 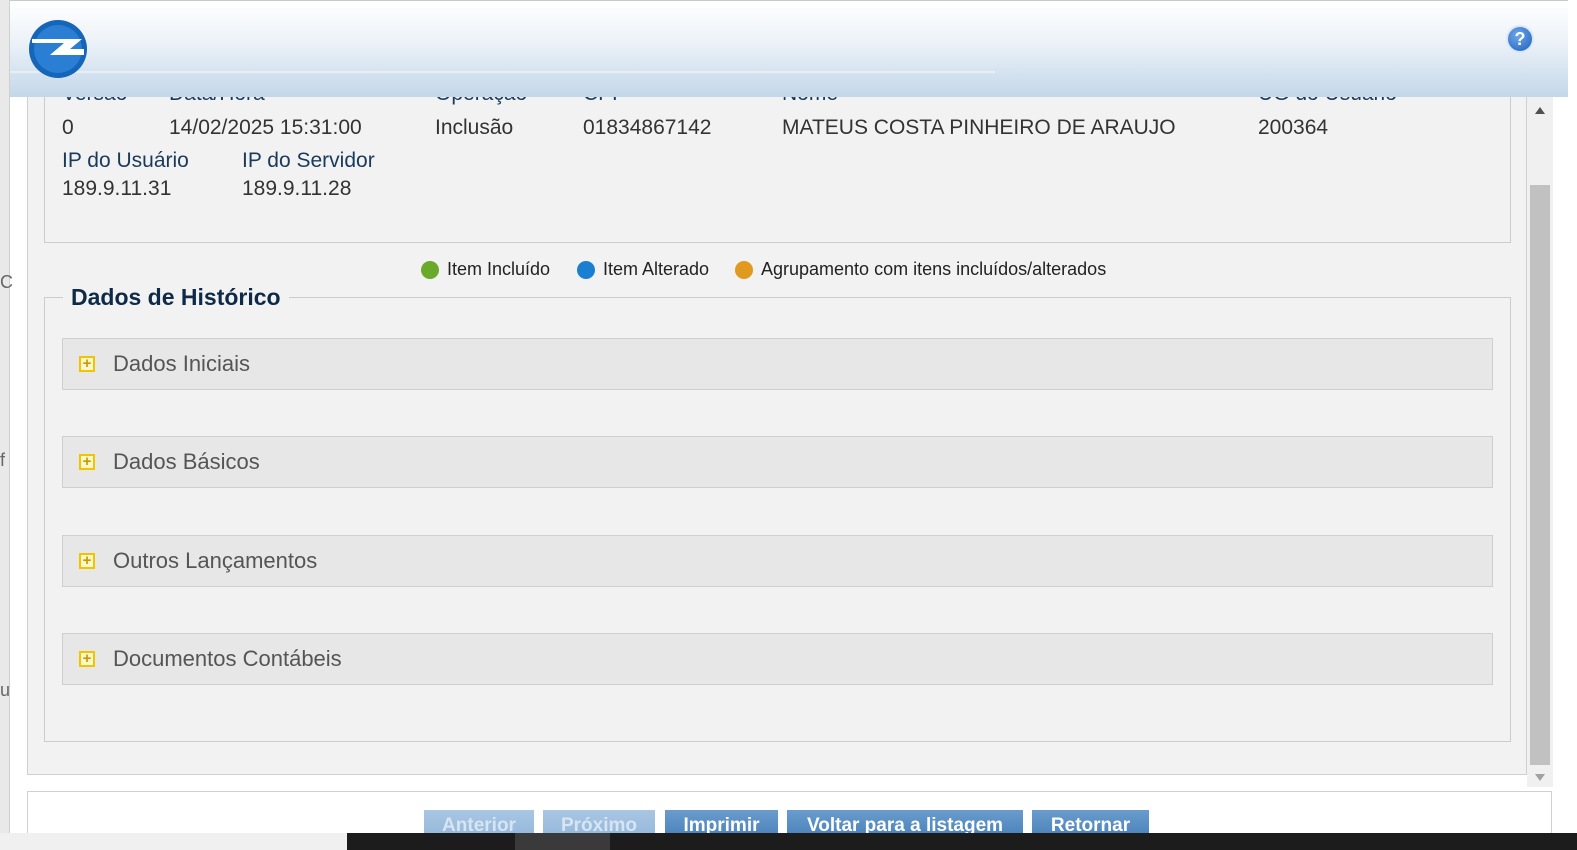 What do you see at coordinates (94, 102) in the screenshot?
I see `field-label: Versão` at bounding box center [94, 102].